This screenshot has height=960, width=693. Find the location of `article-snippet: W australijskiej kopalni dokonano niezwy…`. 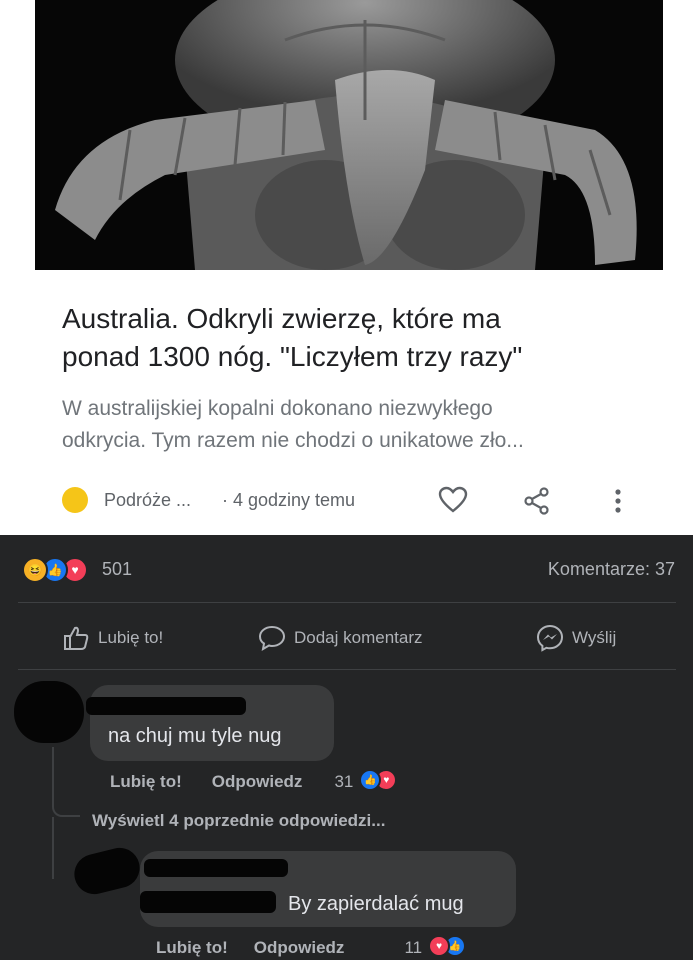

article-snippet: W australijskiej kopalni dokonano niezwy… is located at coordinates (362, 425).